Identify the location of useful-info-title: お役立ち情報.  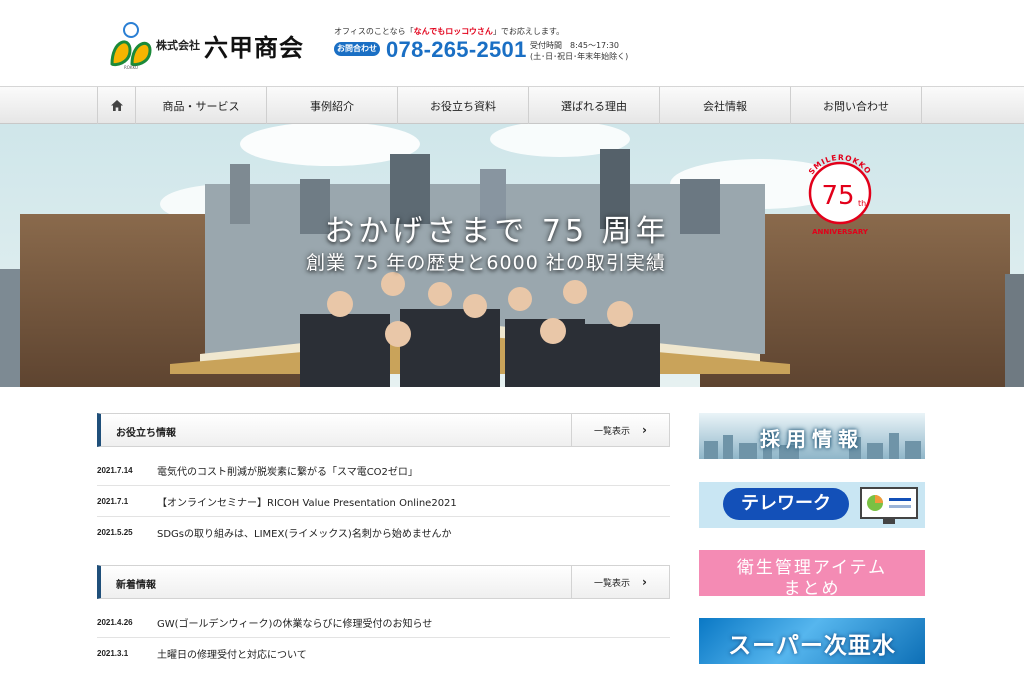
(146, 433).